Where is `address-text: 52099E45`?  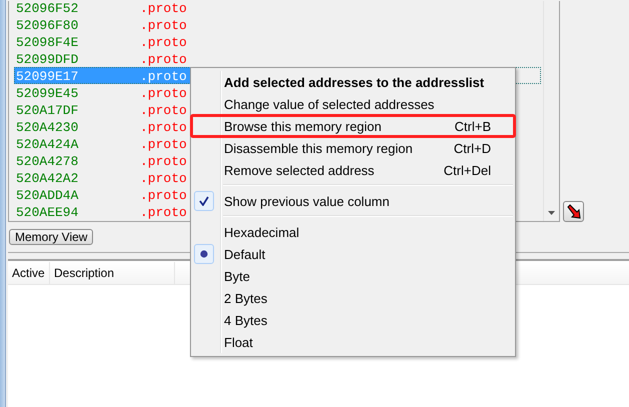
address-text: 52099E45 is located at coordinates (47, 93).